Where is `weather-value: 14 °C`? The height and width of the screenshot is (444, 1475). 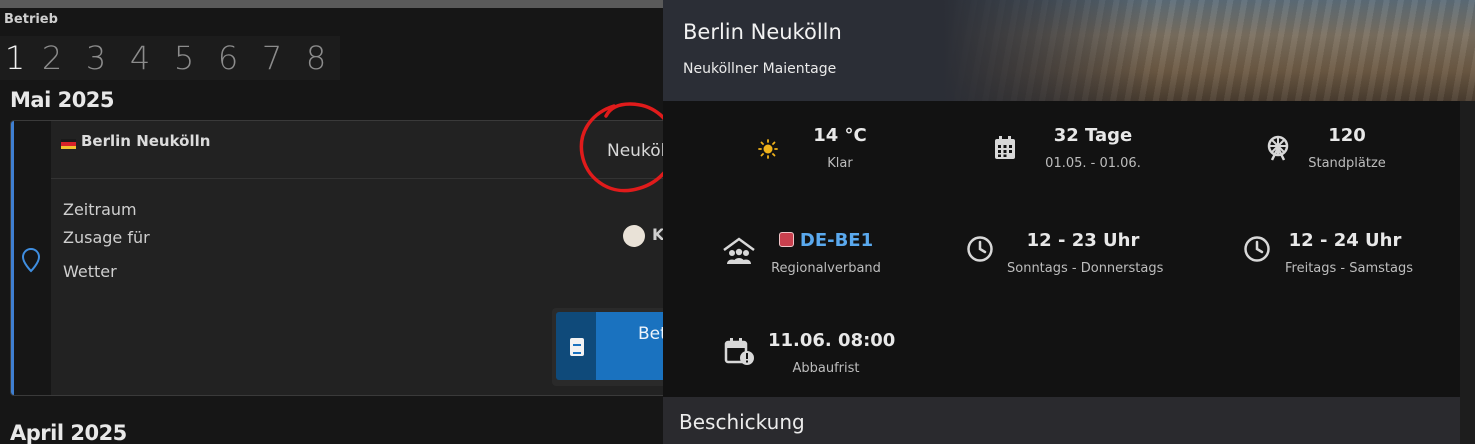
weather-value: 14 °C is located at coordinates (840, 135).